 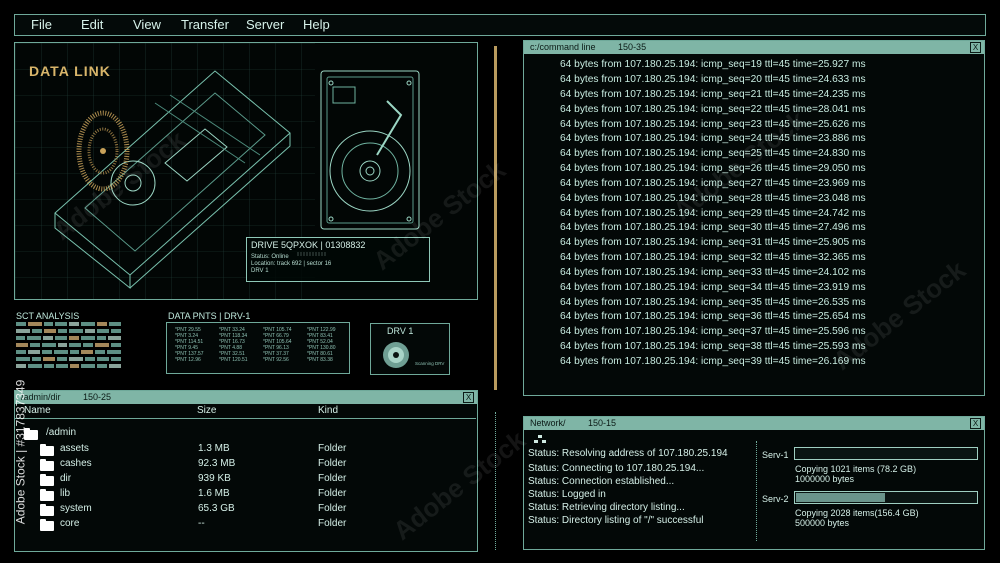 What do you see at coordinates (246, 397) in the screenshot?
I see `directory-titlebar: /admin/dir 150-25 X` at bounding box center [246, 397].